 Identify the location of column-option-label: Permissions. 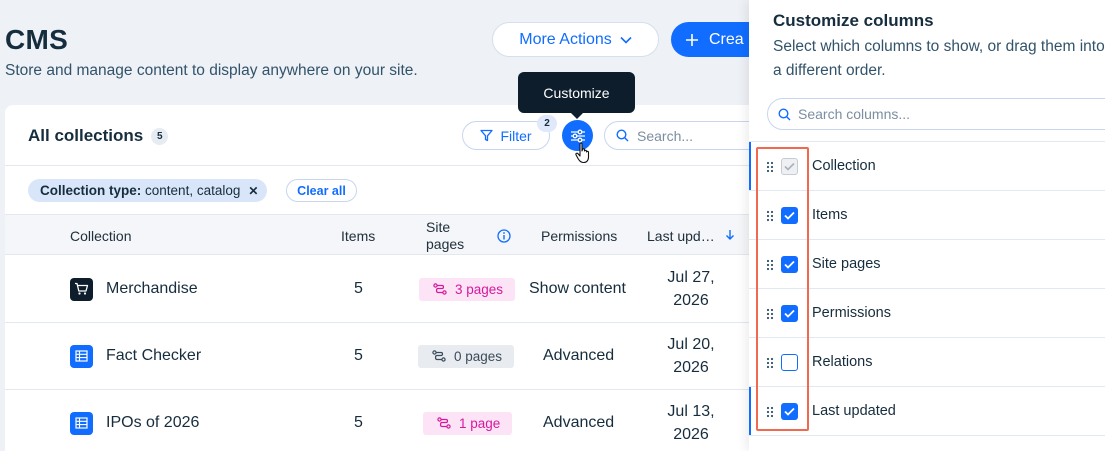
(851, 313).